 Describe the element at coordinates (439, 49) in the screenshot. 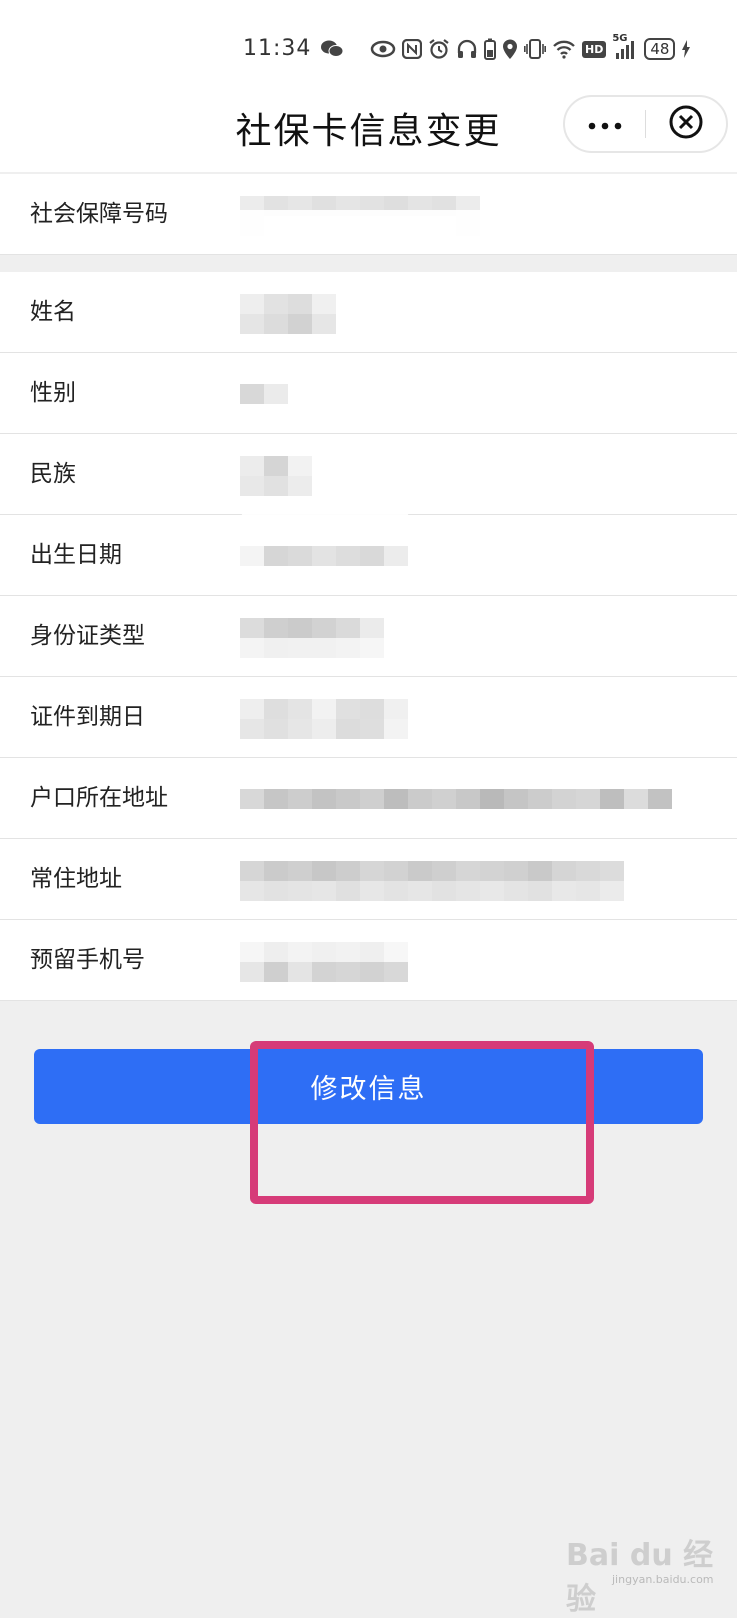

I see `alarm-icon` at that location.